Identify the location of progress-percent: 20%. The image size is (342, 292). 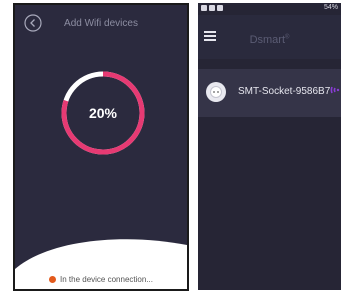
(103, 113).